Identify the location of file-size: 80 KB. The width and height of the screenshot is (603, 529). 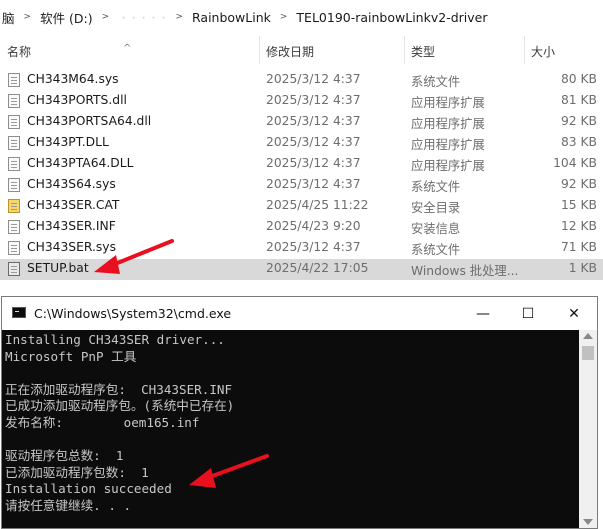
(578, 79).